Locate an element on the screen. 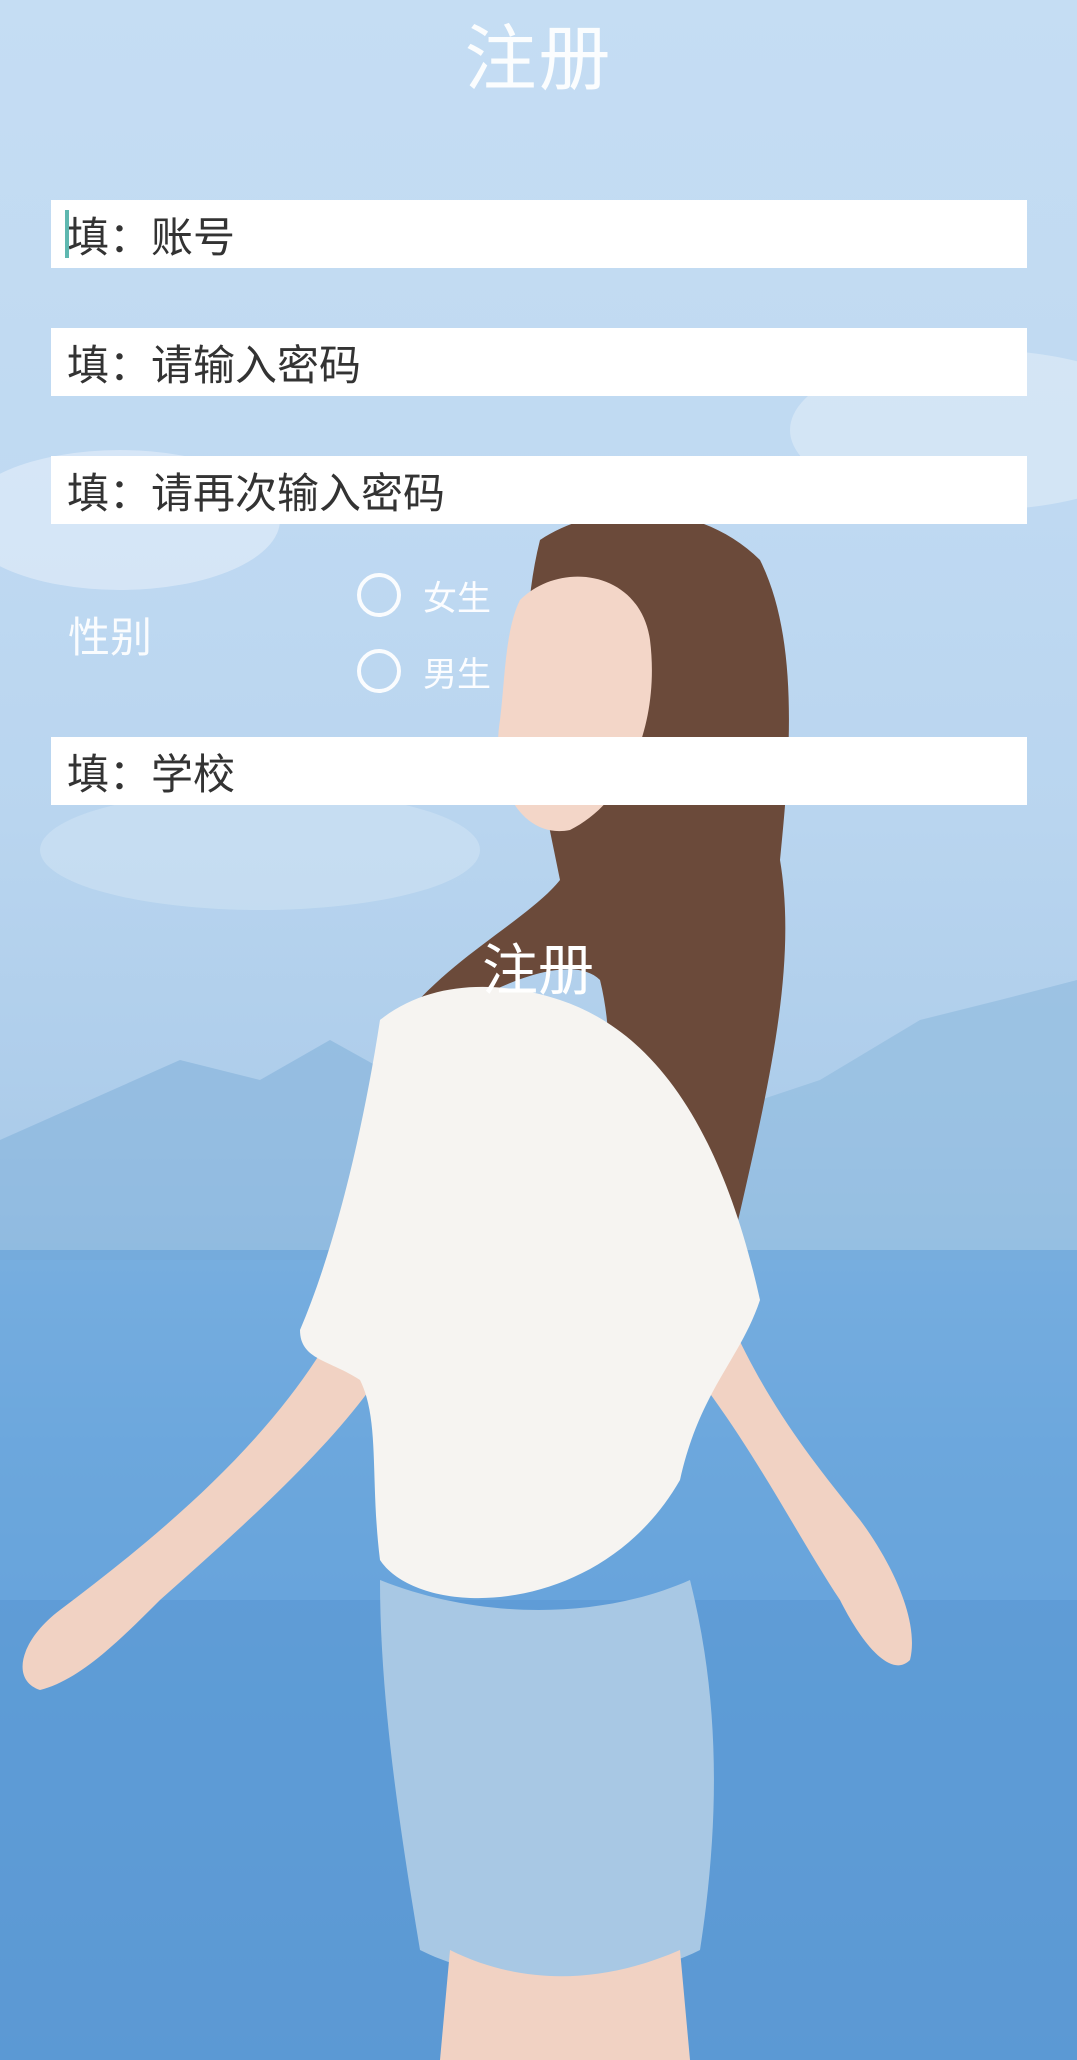 The image size is (1077, 2060). password-field: 填：请输入密码 is located at coordinates (539, 362).